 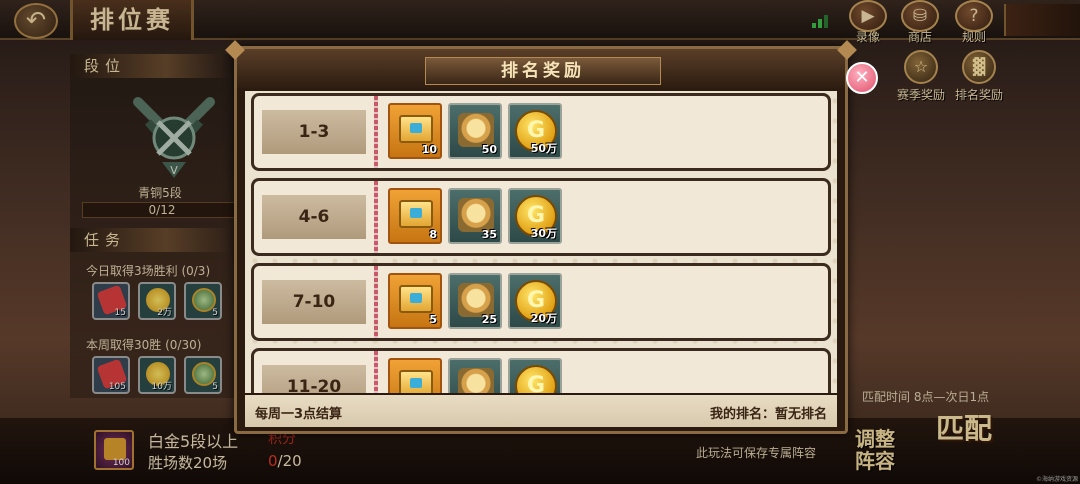 What do you see at coordinates (314, 217) in the screenshot?
I see `rank-range-label: 4-6` at bounding box center [314, 217].